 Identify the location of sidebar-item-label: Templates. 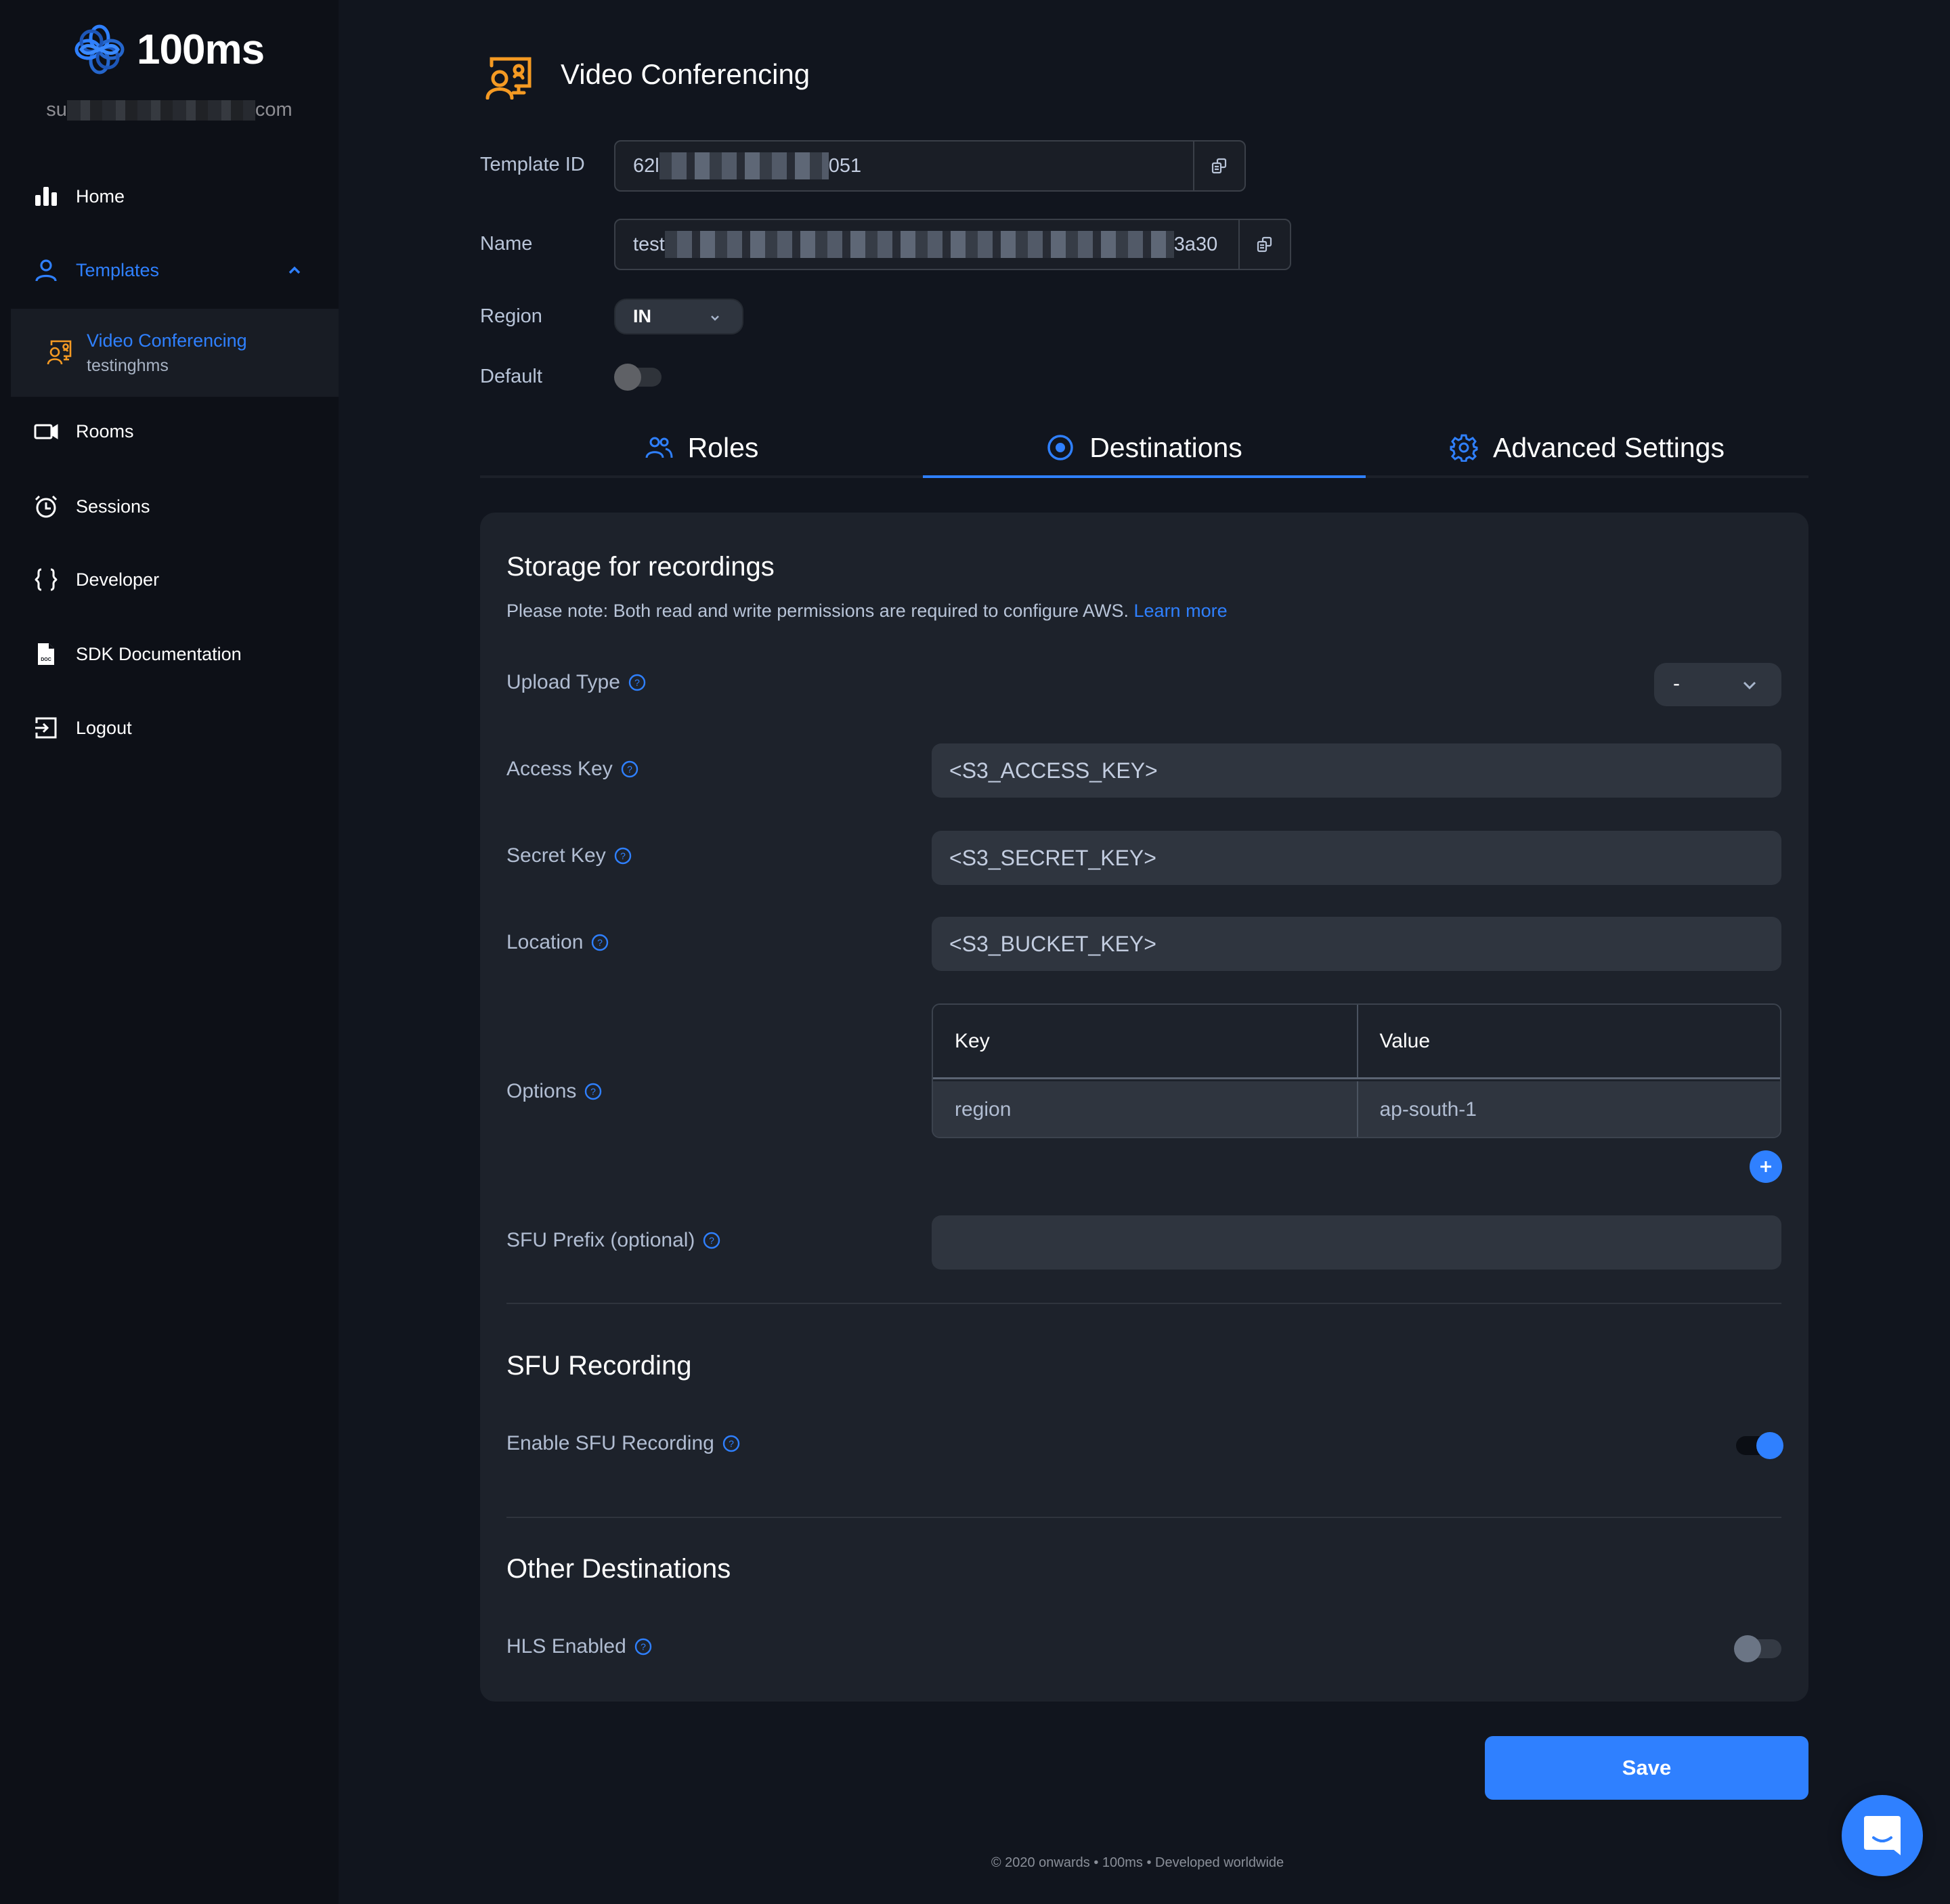
(118, 270).